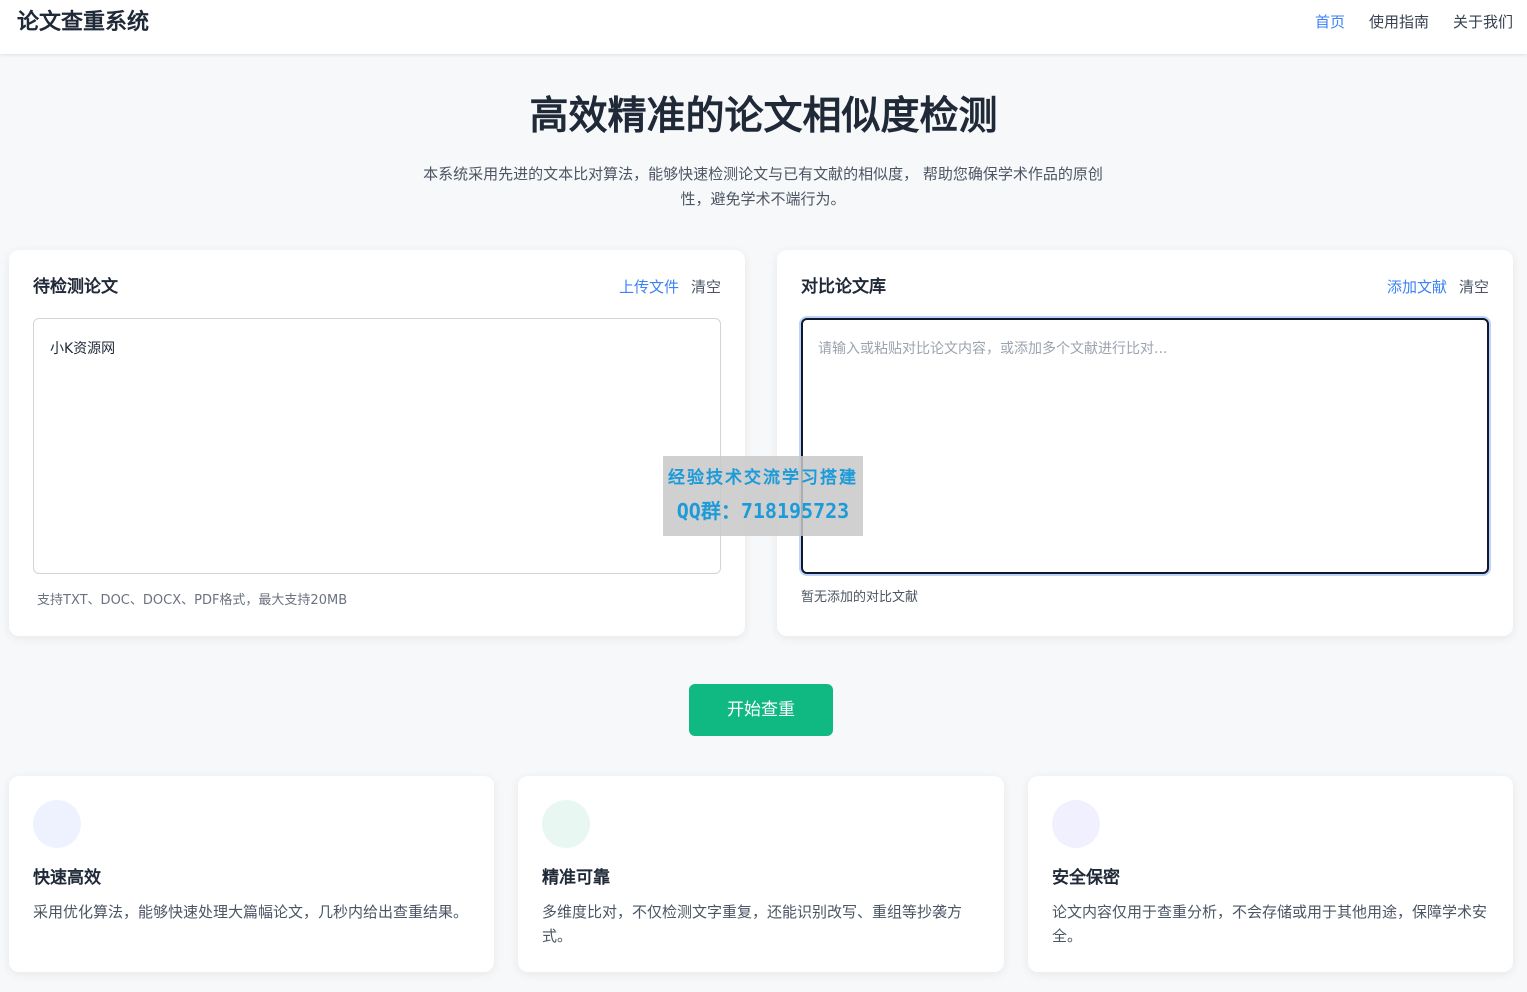  I want to click on add-reference-button: 添加文献, so click(1417, 287).